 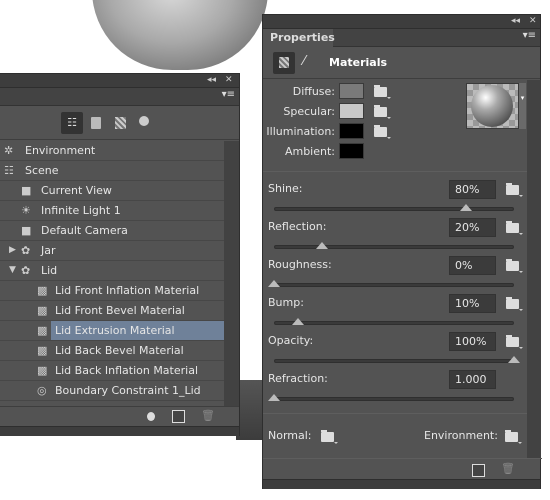 I want to click on preview-dropdown-icon: ▾, so click(x=522, y=106).